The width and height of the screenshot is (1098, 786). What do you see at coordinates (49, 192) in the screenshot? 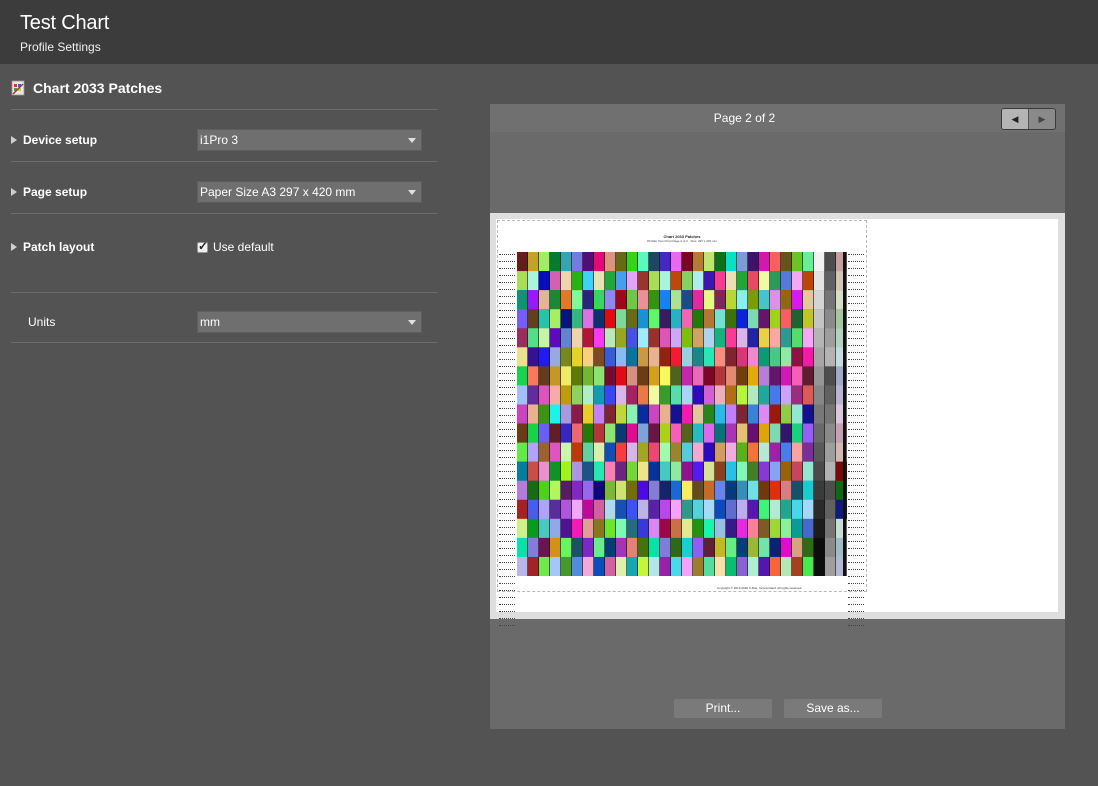
I see `page-setup-disclosure: Page setup` at bounding box center [49, 192].